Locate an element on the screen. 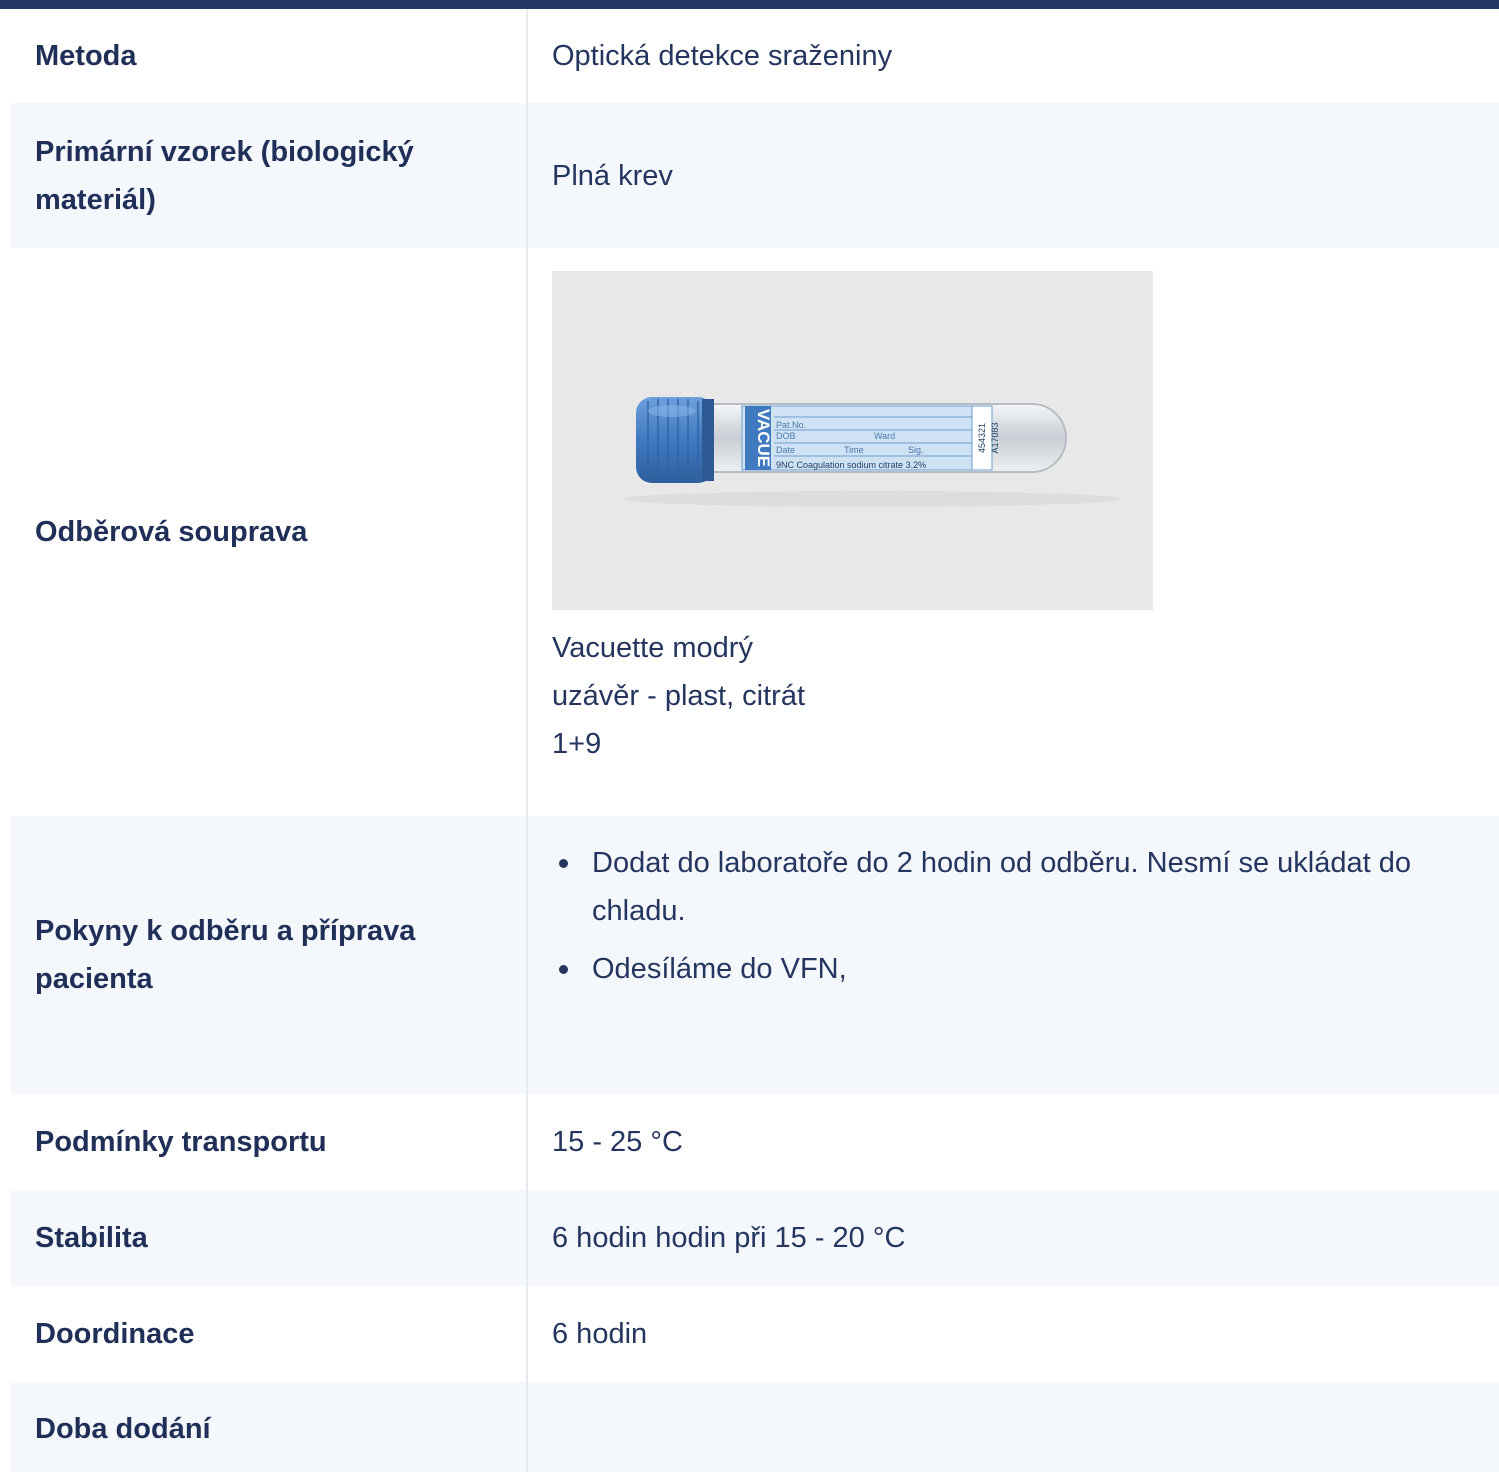 The height and width of the screenshot is (1472, 1499). svg-text: 454321 is located at coordinates (982, 438).